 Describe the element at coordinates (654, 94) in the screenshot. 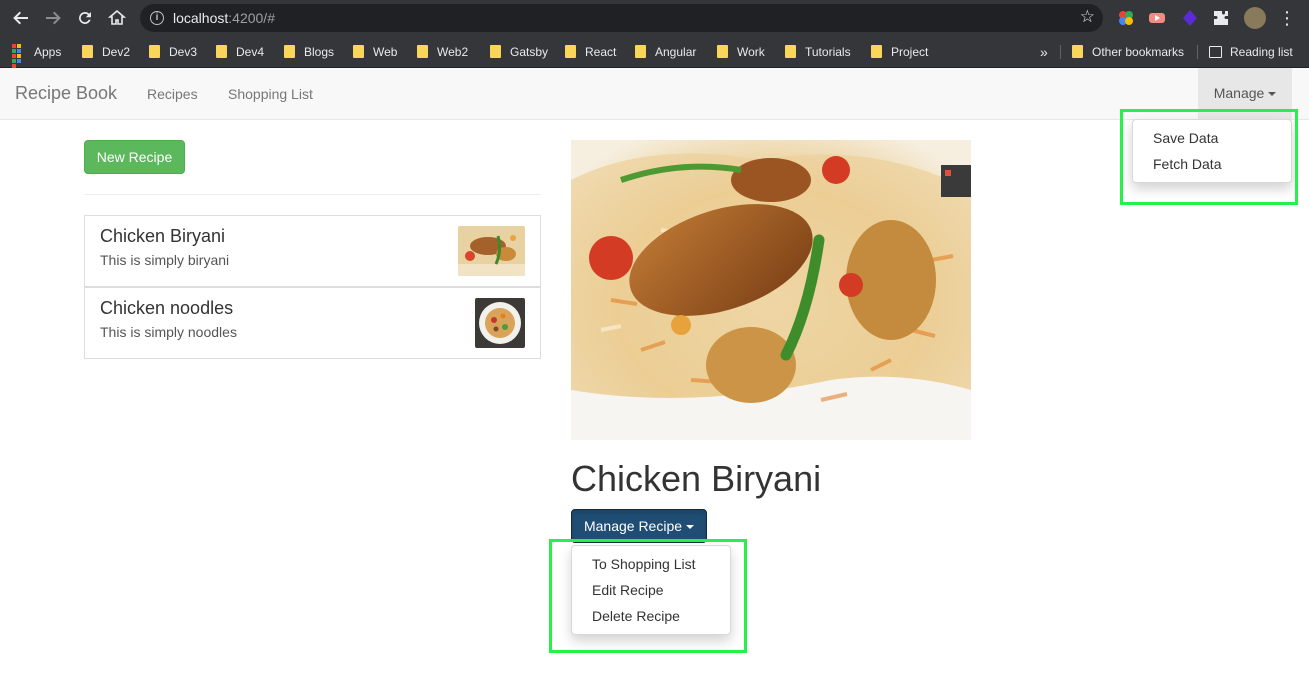

I see `app-navbar: Recipe Book Recipes Shopping List Manage` at that location.